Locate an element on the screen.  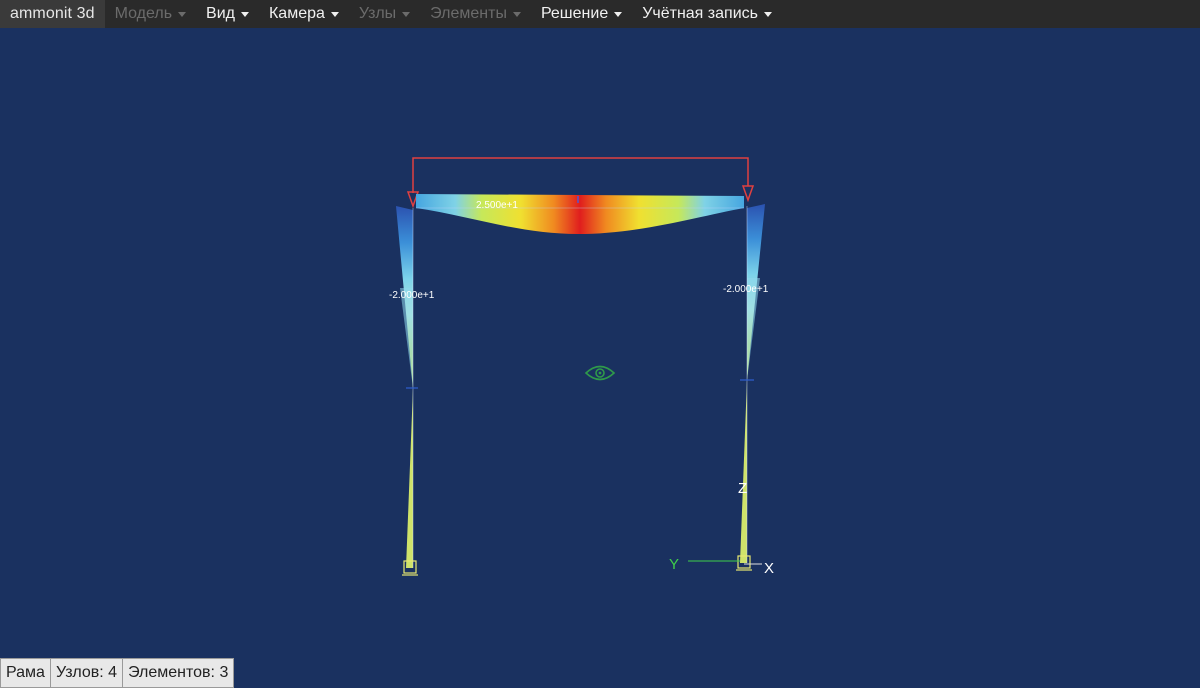
status-elements-count: Элементов: 3 is located at coordinates (178, 673).